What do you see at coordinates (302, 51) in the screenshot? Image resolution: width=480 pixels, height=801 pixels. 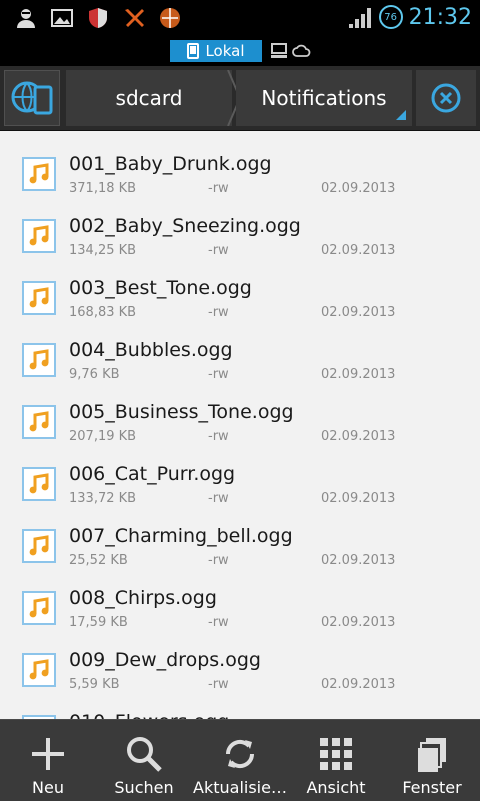 I see `cloud-icon` at bounding box center [302, 51].